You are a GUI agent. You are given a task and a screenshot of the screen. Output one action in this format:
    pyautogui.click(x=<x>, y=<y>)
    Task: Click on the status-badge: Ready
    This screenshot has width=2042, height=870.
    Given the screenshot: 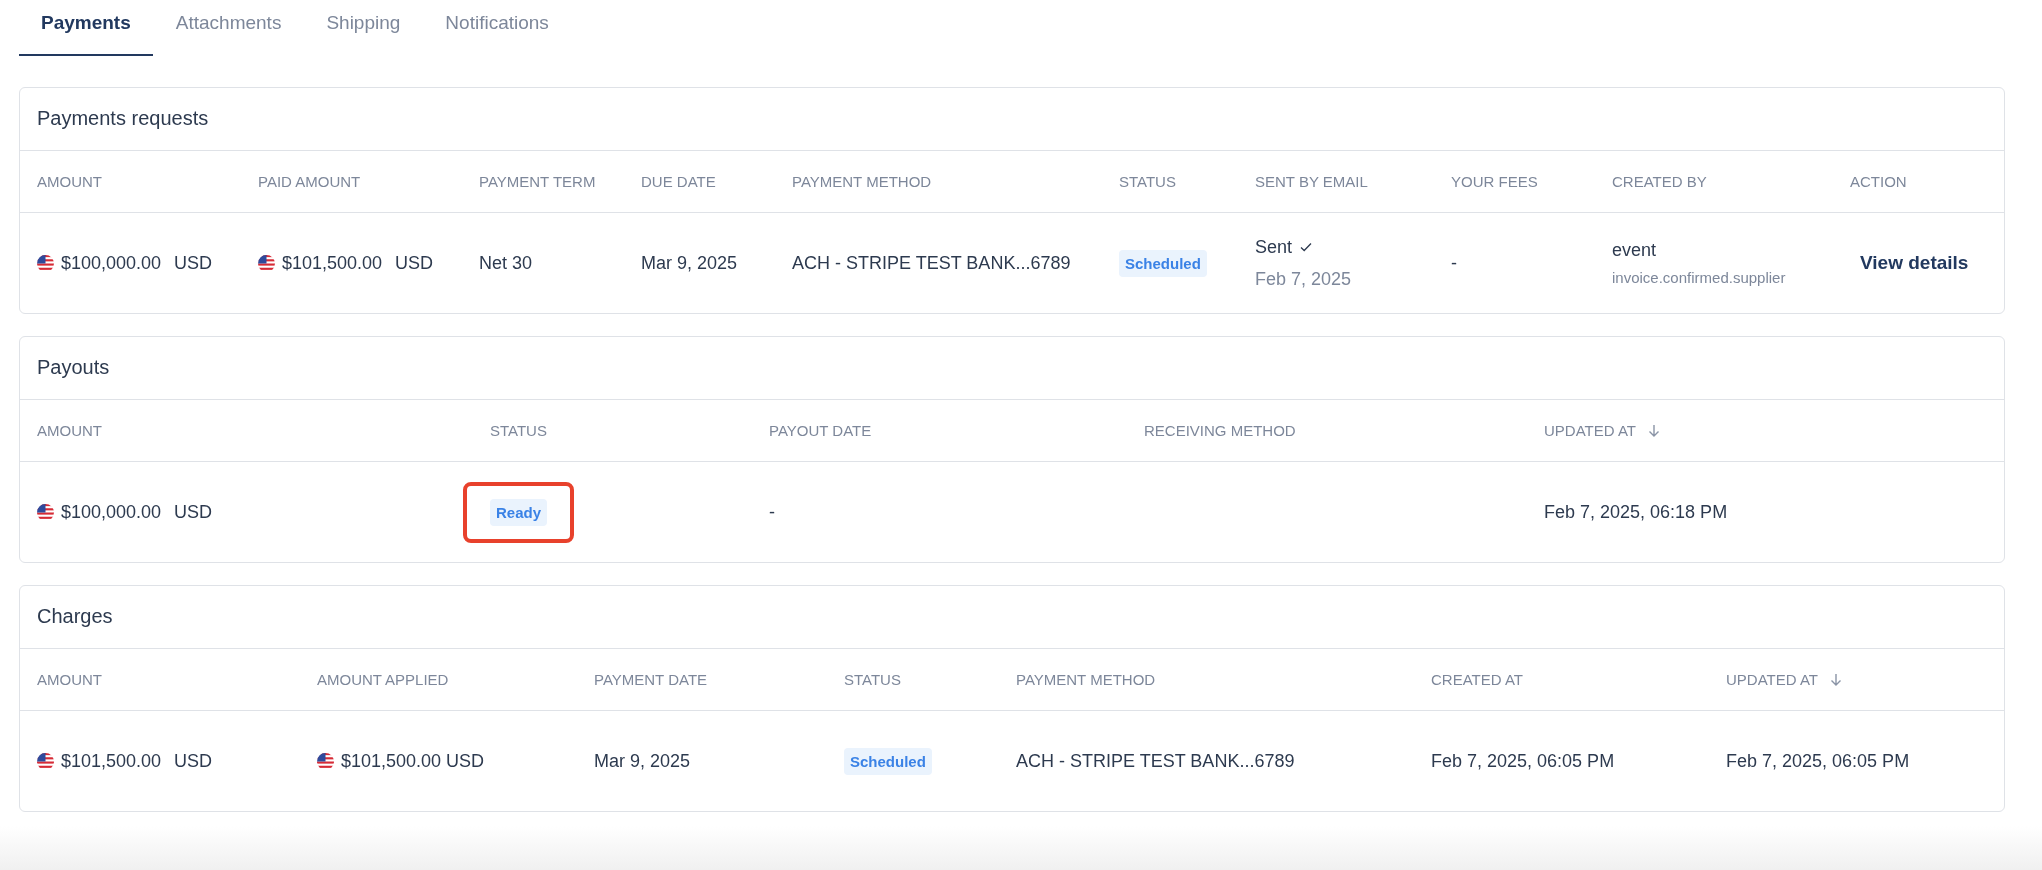 What is the action you would take?
    pyautogui.click(x=519, y=512)
    